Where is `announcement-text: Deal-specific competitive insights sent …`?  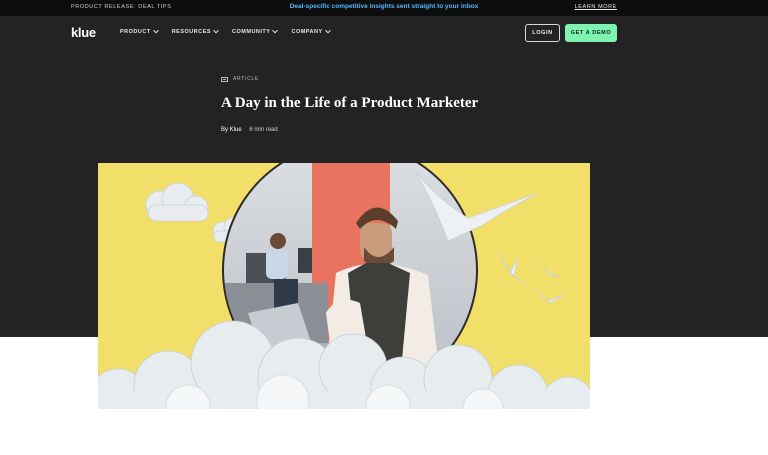
announcement-text: Deal-specific competitive insights sent … is located at coordinates (384, 6).